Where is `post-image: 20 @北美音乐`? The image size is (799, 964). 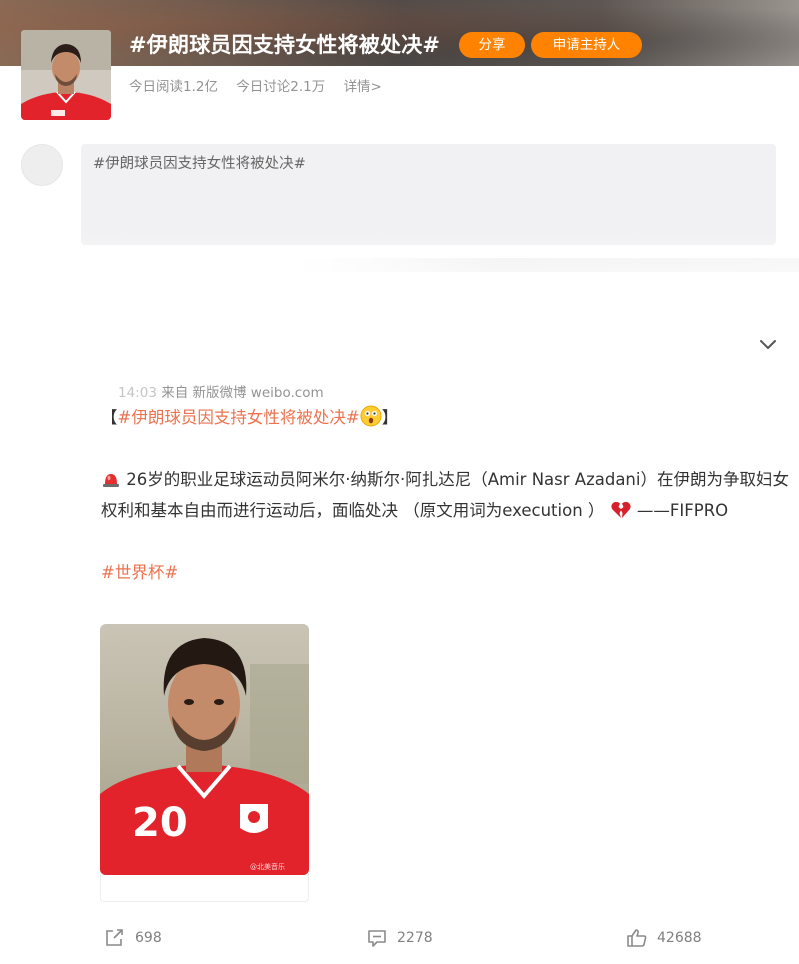
post-image: 20 @北美音乐 is located at coordinates (204, 749).